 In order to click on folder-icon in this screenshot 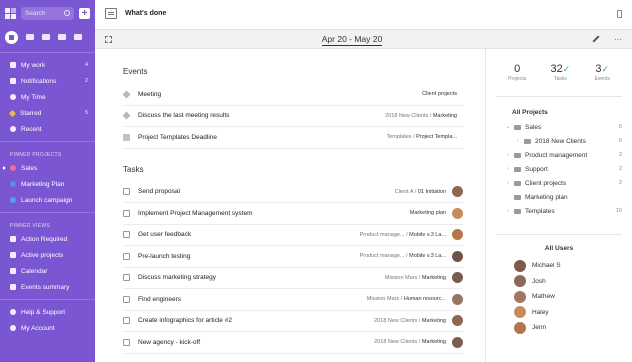, I will do `click(517, 155)`.